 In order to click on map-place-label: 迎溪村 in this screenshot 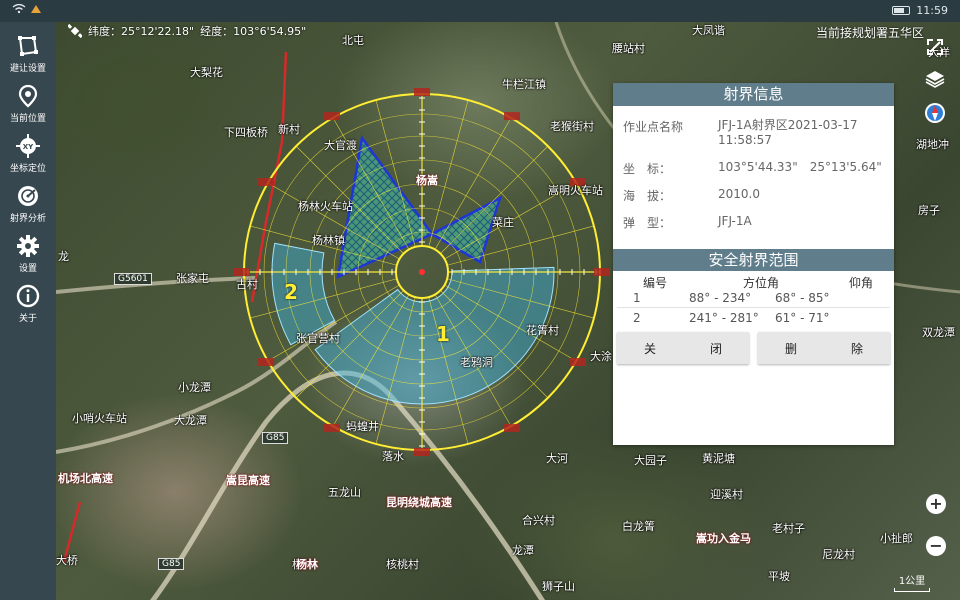, I will do `click(726, 494)`.